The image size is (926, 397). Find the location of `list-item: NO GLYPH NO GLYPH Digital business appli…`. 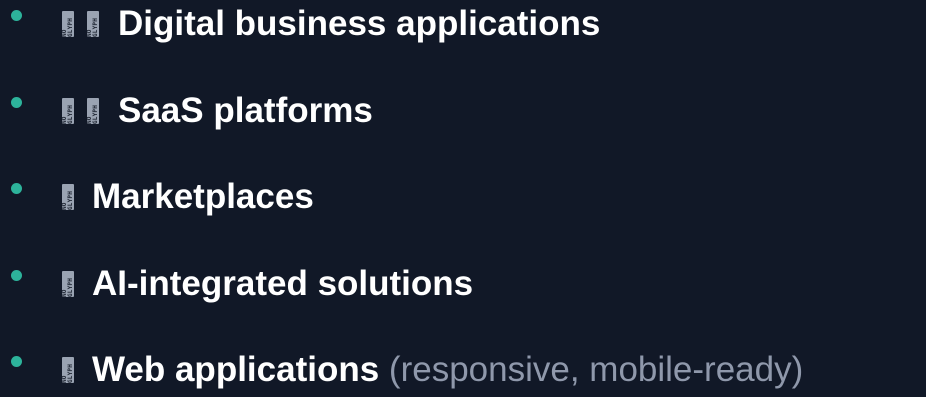

list-item: NO GLYPH NO GLYPH Digital business appli… is located at coordinates (463, 24).